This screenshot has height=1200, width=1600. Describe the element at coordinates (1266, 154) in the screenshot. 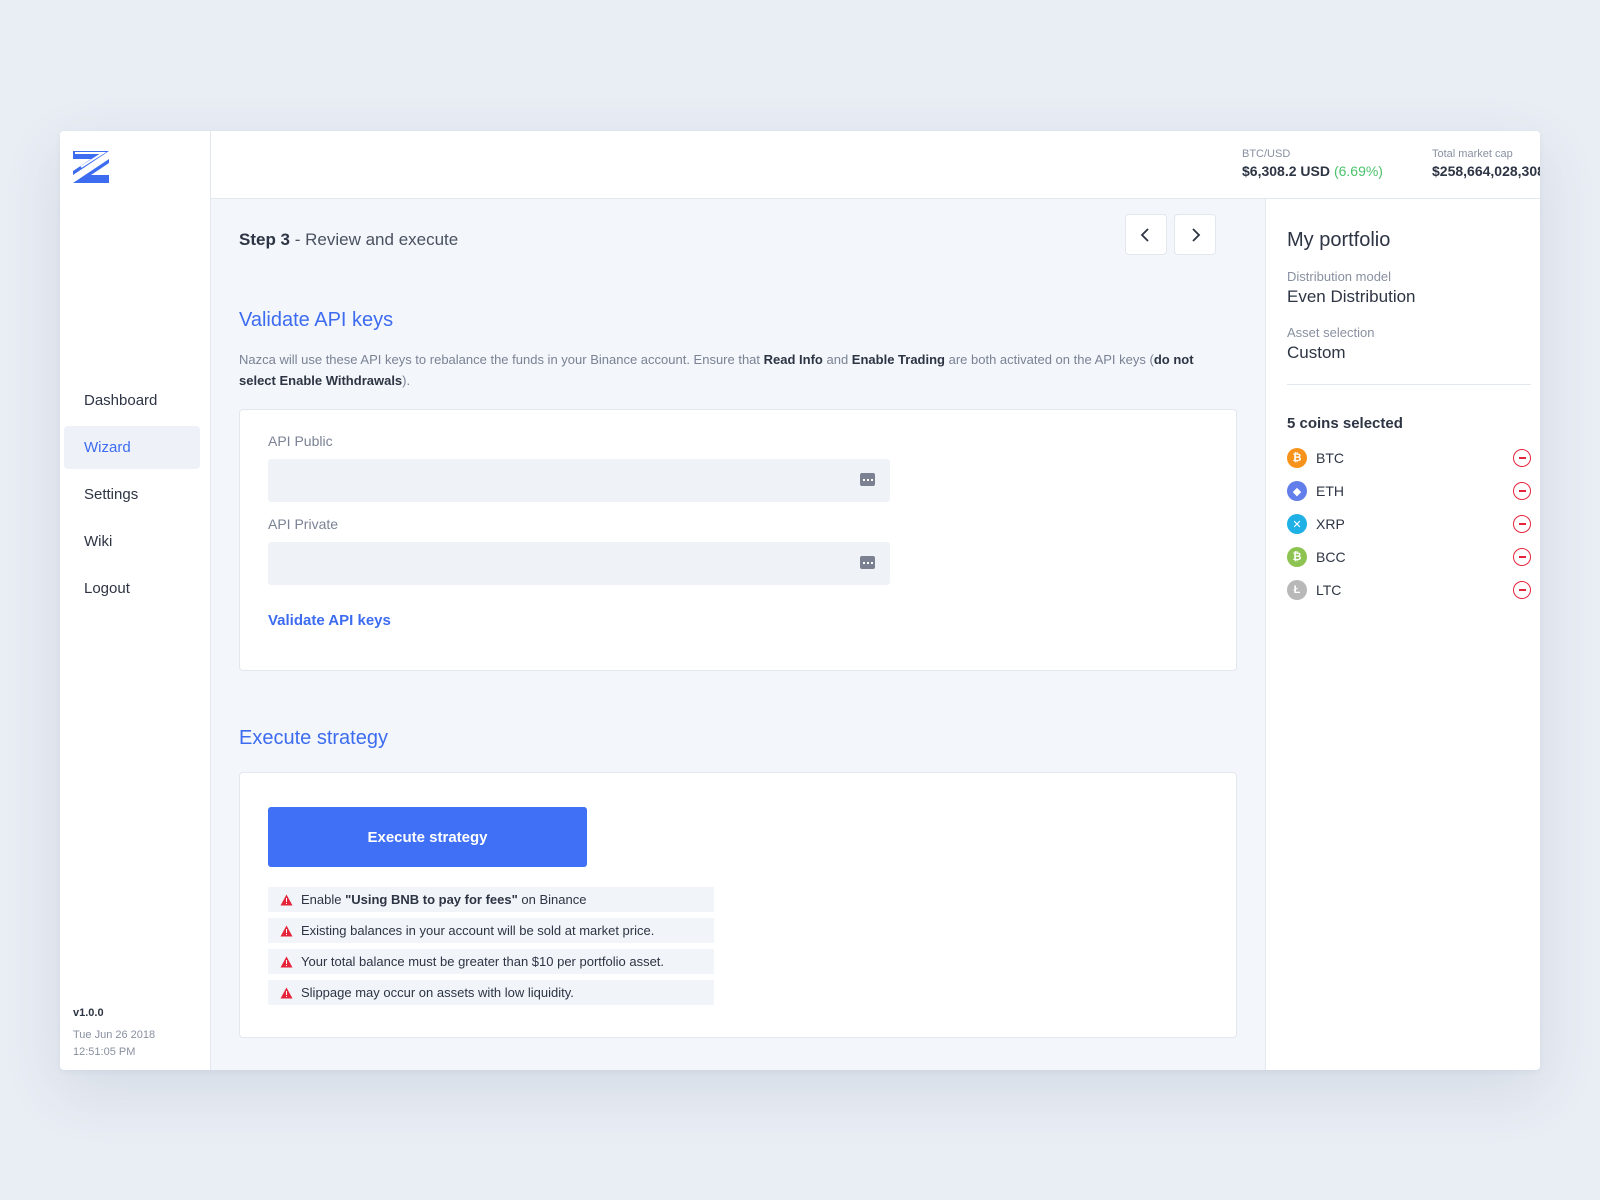

I see `btc-usd-label: BTC/USD` at that location.